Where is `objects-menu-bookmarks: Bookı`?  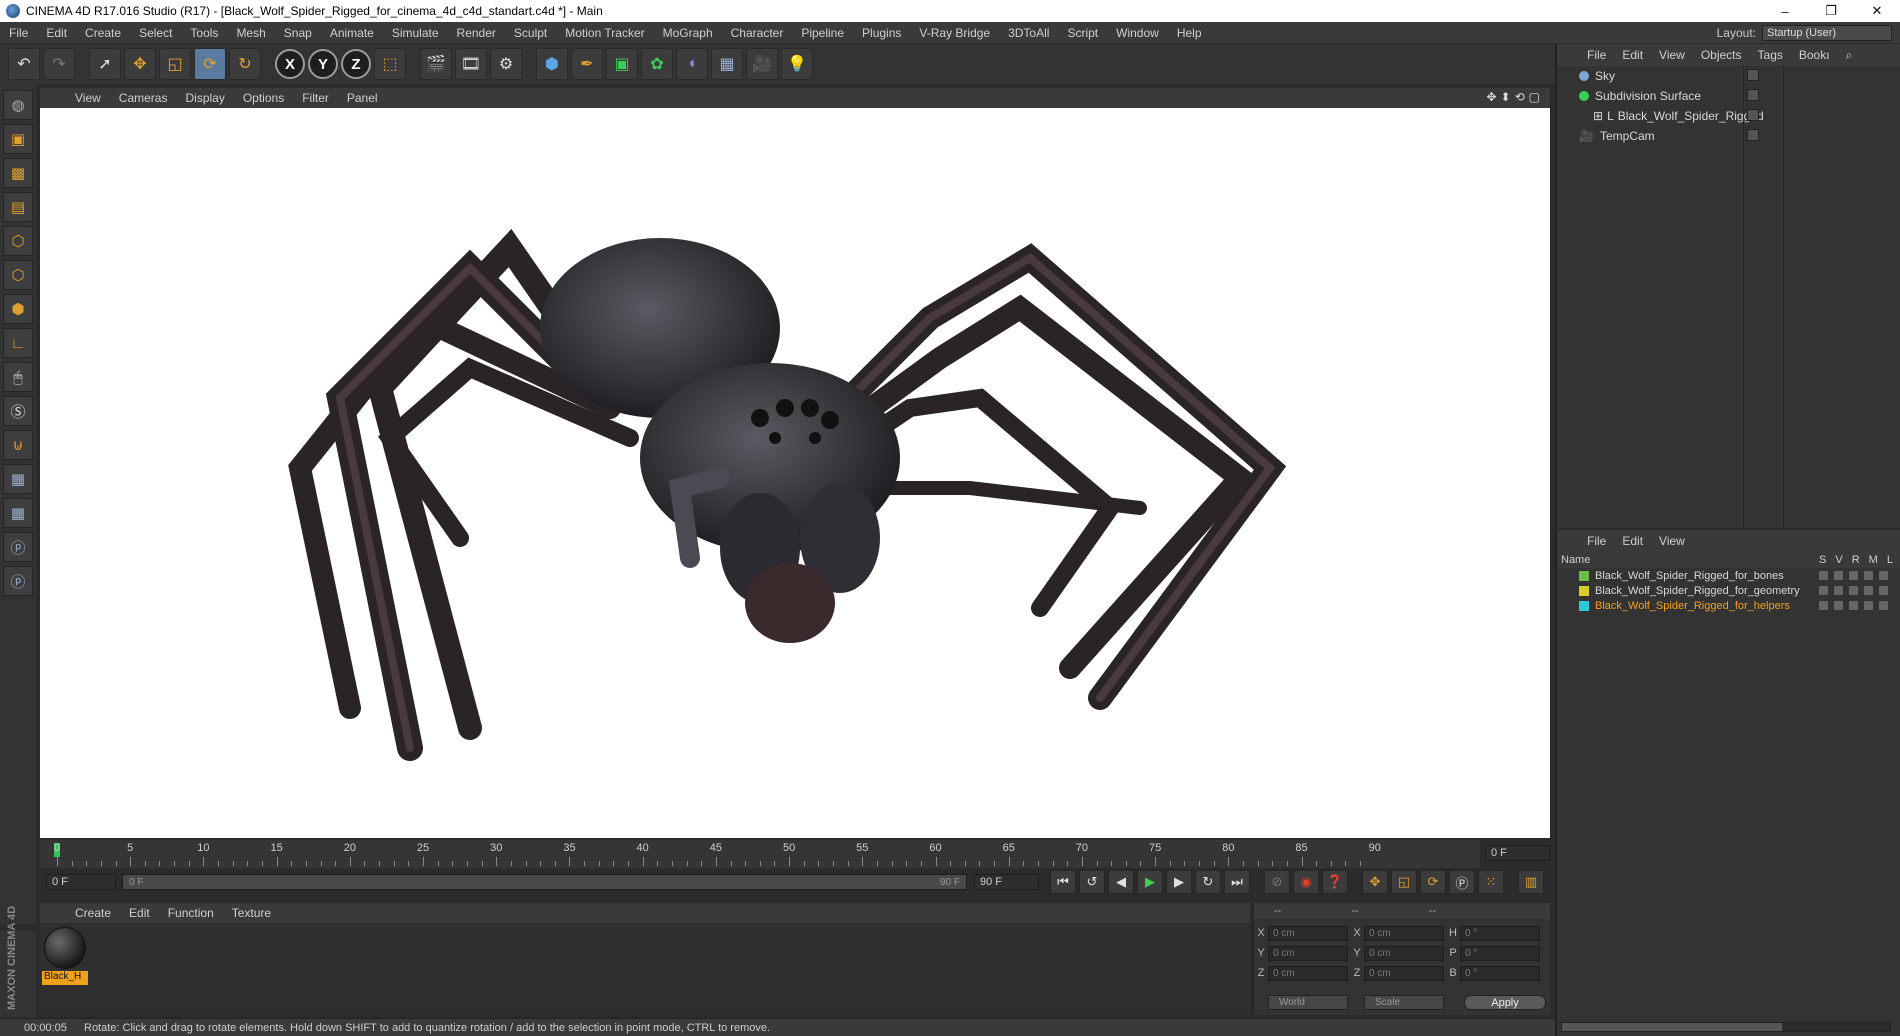 objects-menu-bookmarks: Bookı is located at coordinates (1814, 55).